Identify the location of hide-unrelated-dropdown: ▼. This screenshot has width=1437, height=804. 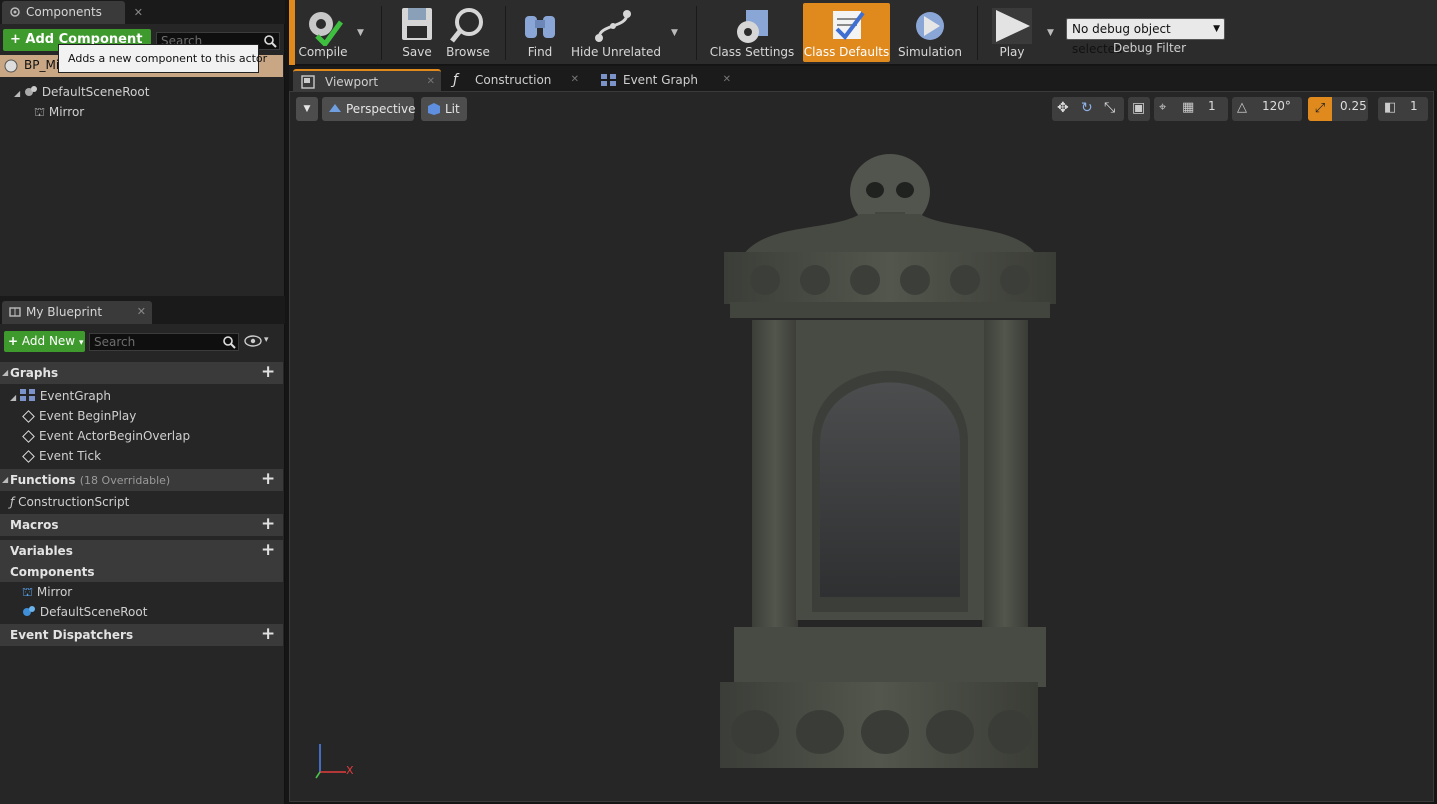
(674, 33).